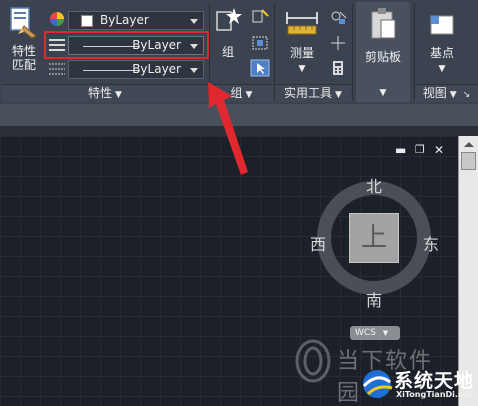  I want to click on measure-button: 测量 ▼, so click(302, 44).